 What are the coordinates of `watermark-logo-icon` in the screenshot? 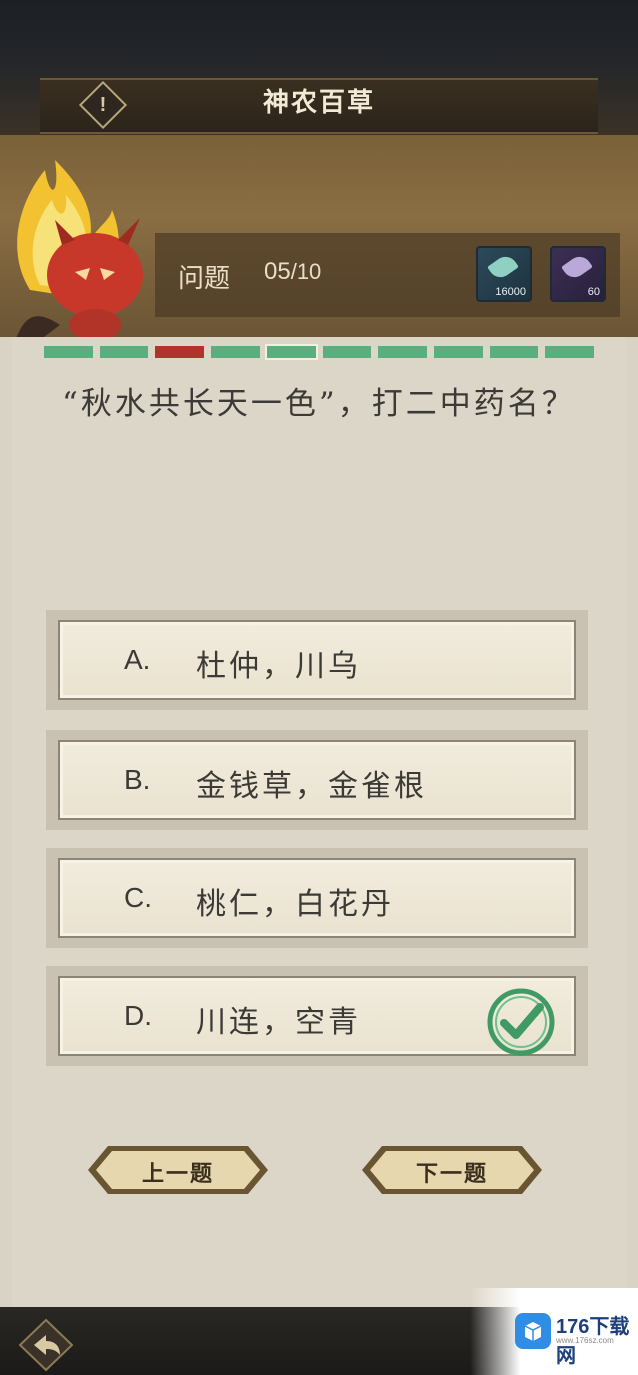 It's located at (533, 1331).